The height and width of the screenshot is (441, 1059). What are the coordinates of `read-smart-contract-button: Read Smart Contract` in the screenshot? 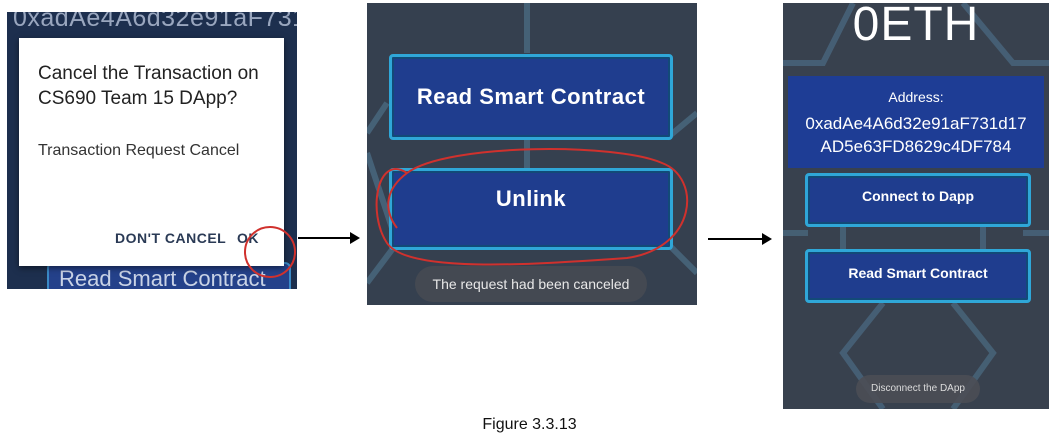 It's located at (918, 276).